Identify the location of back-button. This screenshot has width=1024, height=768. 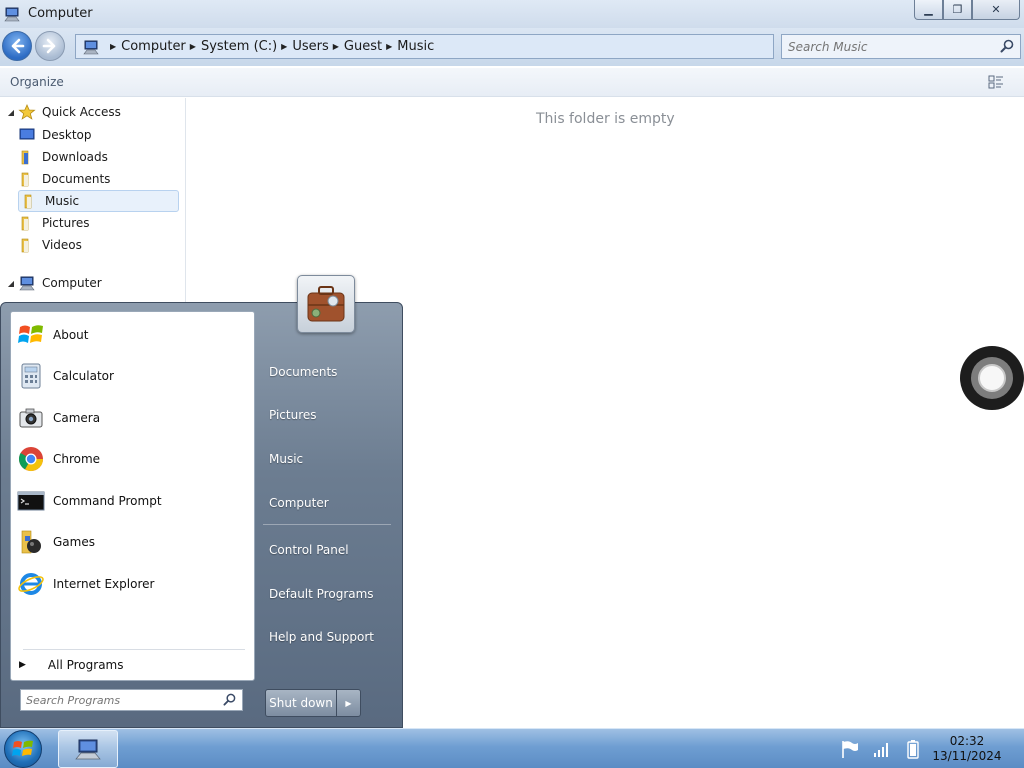
(17, 46).